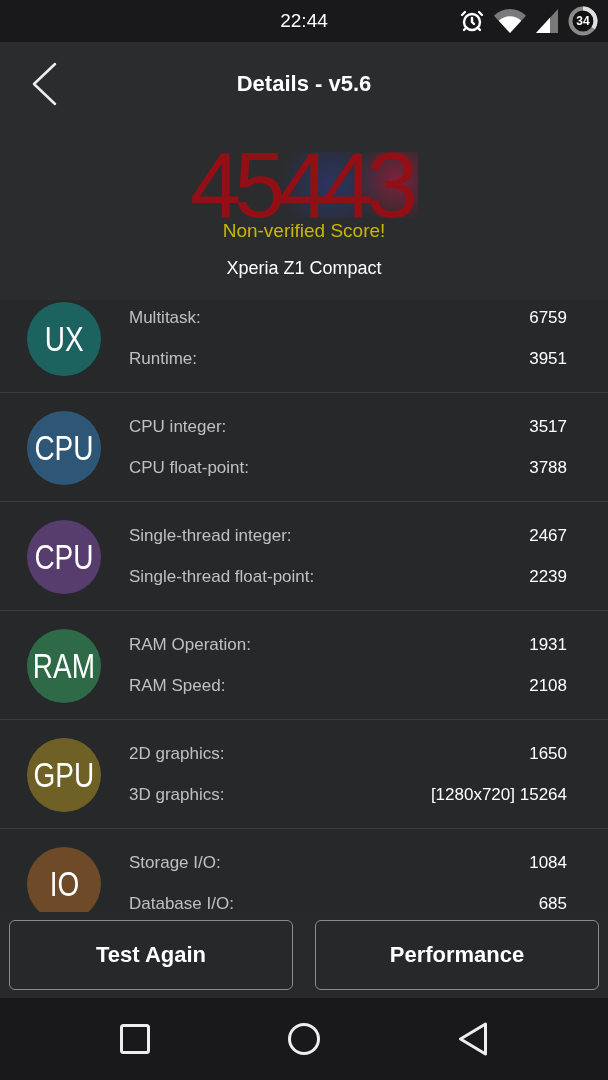 The height and width of the screenshot is (1080, 608). I want to click on metric-value: 685, so click(552, 903).